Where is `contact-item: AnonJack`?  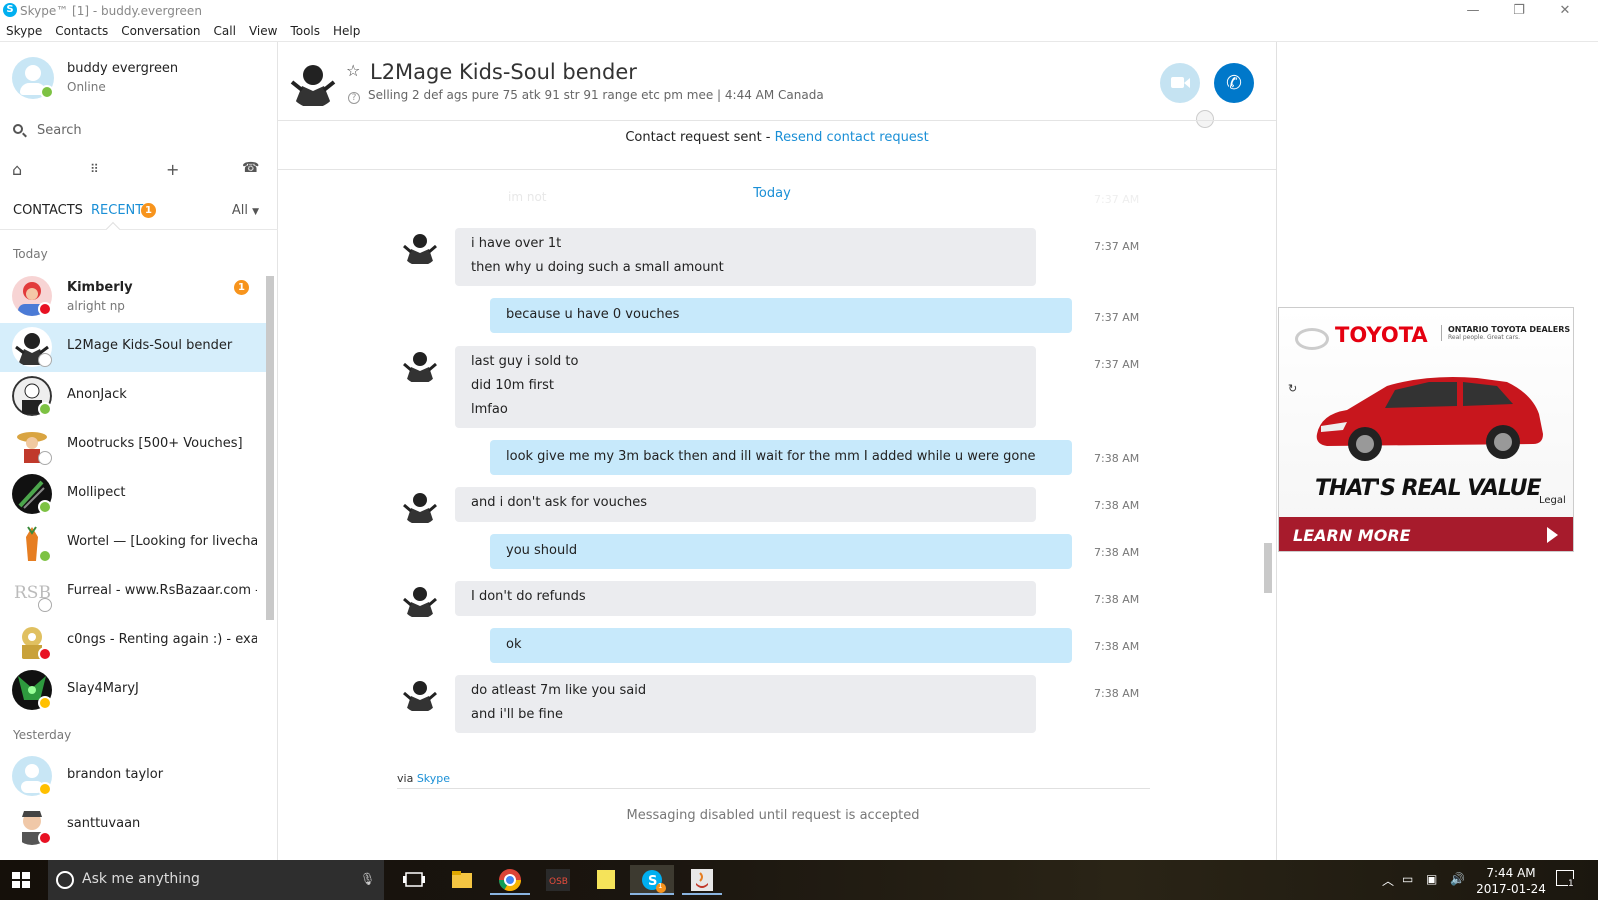 contact-item: AnonJack is located at coordinates (133, 396).